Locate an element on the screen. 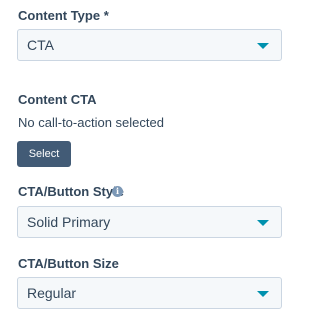 The width and height of the screenshot is (320, 326). content-type-select: CTA is located at coordinates (149, 45).